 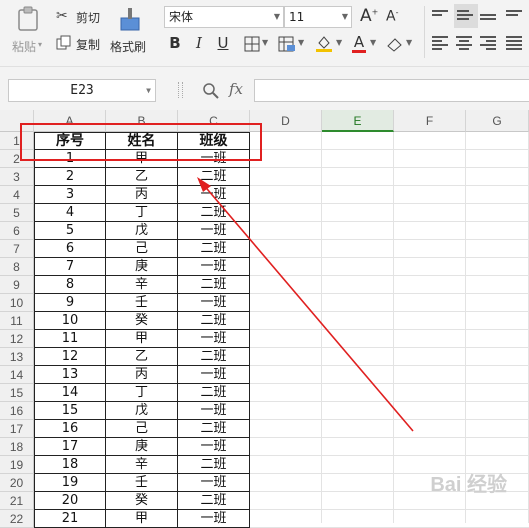 What do you see at coordinates (17, 357) in the screenshot?
I see `row-header: 13` at bounding box center [17, 357].